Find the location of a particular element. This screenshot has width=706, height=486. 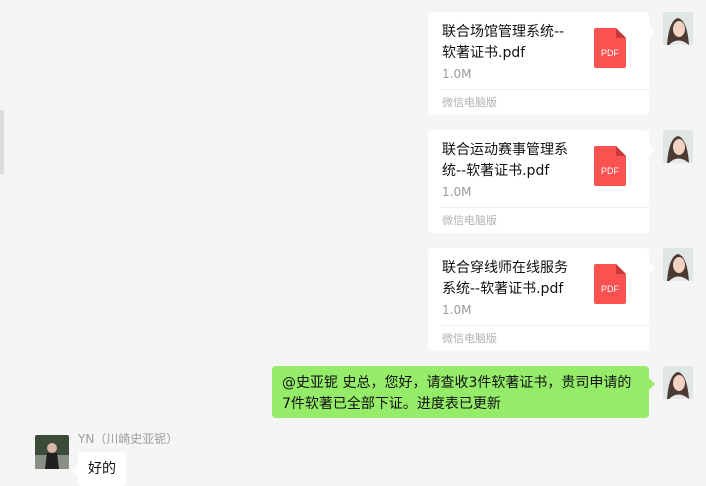

received-text-message: 好的 is located at coordinates (99, 469).